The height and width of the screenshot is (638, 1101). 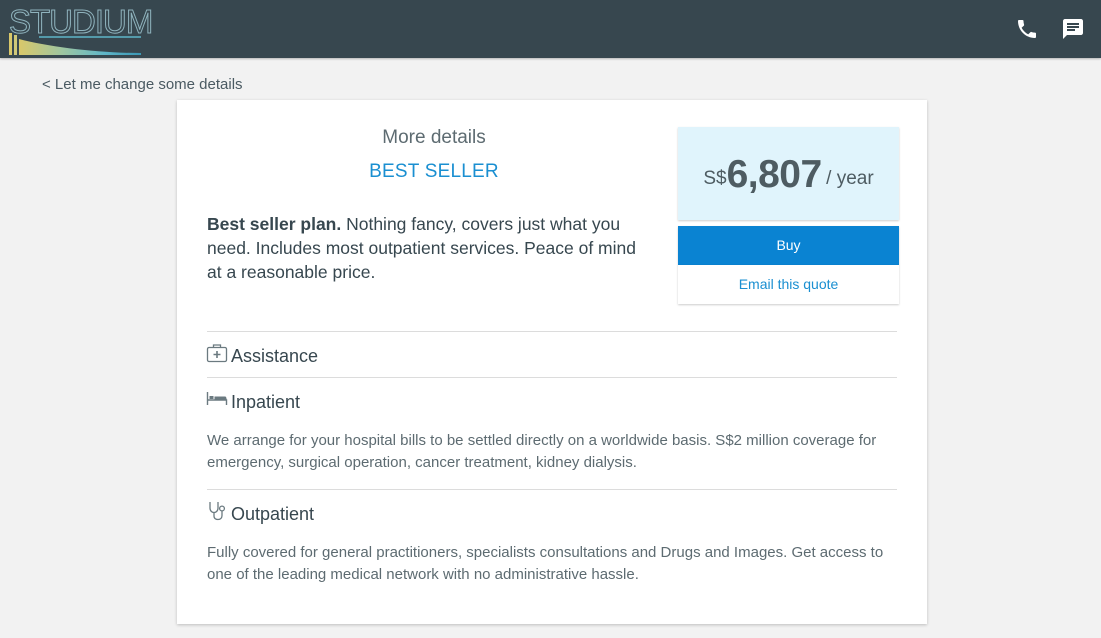 I want to click on plan-description-bold: Best seller plan., so click(x=274, y=224).